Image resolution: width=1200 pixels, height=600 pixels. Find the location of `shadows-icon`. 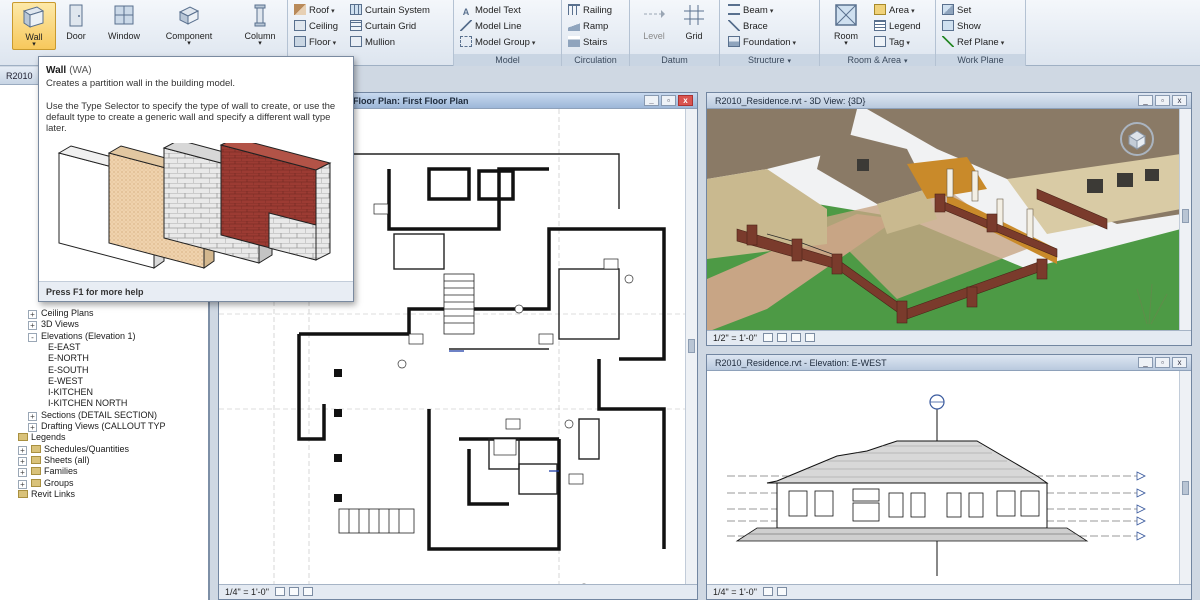

shadows-icon is located at coordinates (796, 337).